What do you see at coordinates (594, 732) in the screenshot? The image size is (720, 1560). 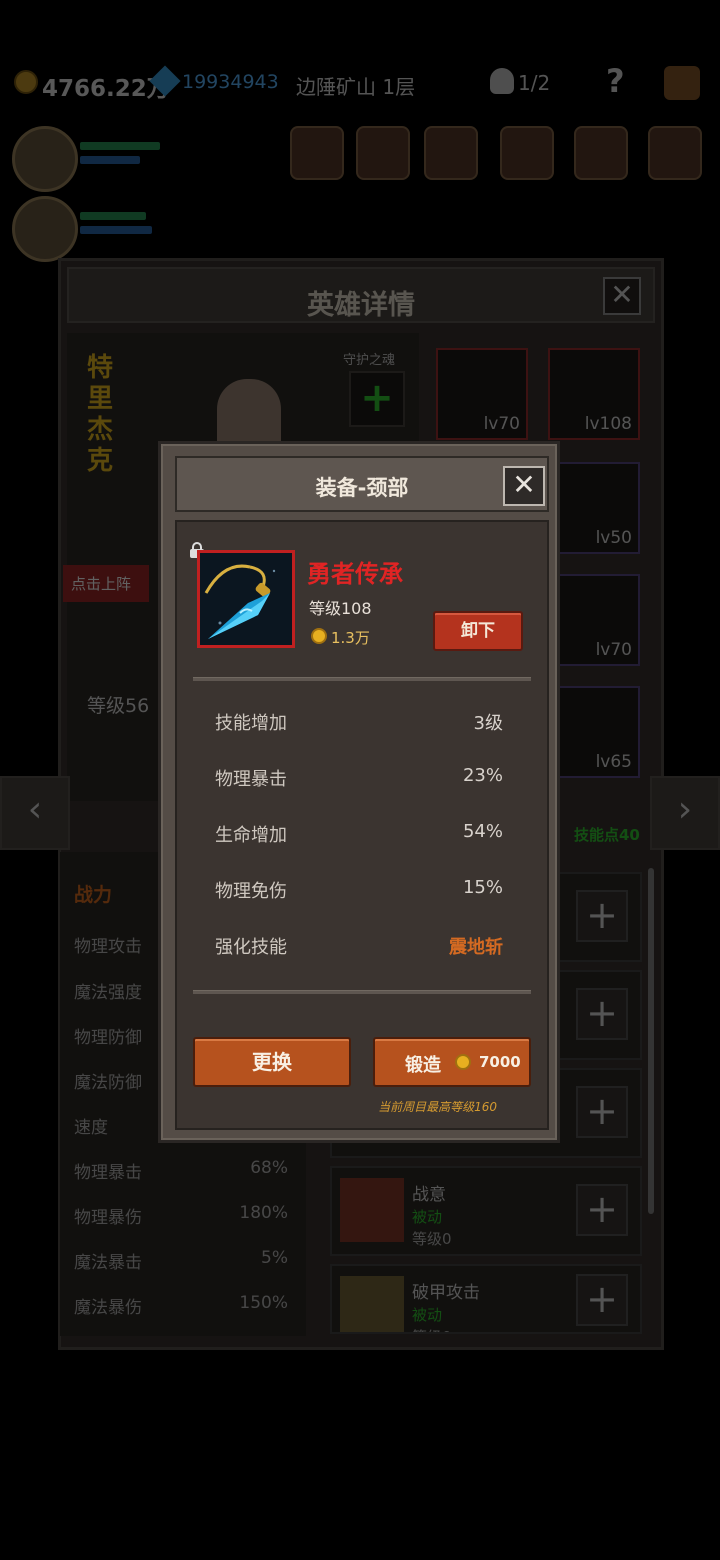 I see `equip-slot-emblem: lv65` at bounding box center [594, 732].